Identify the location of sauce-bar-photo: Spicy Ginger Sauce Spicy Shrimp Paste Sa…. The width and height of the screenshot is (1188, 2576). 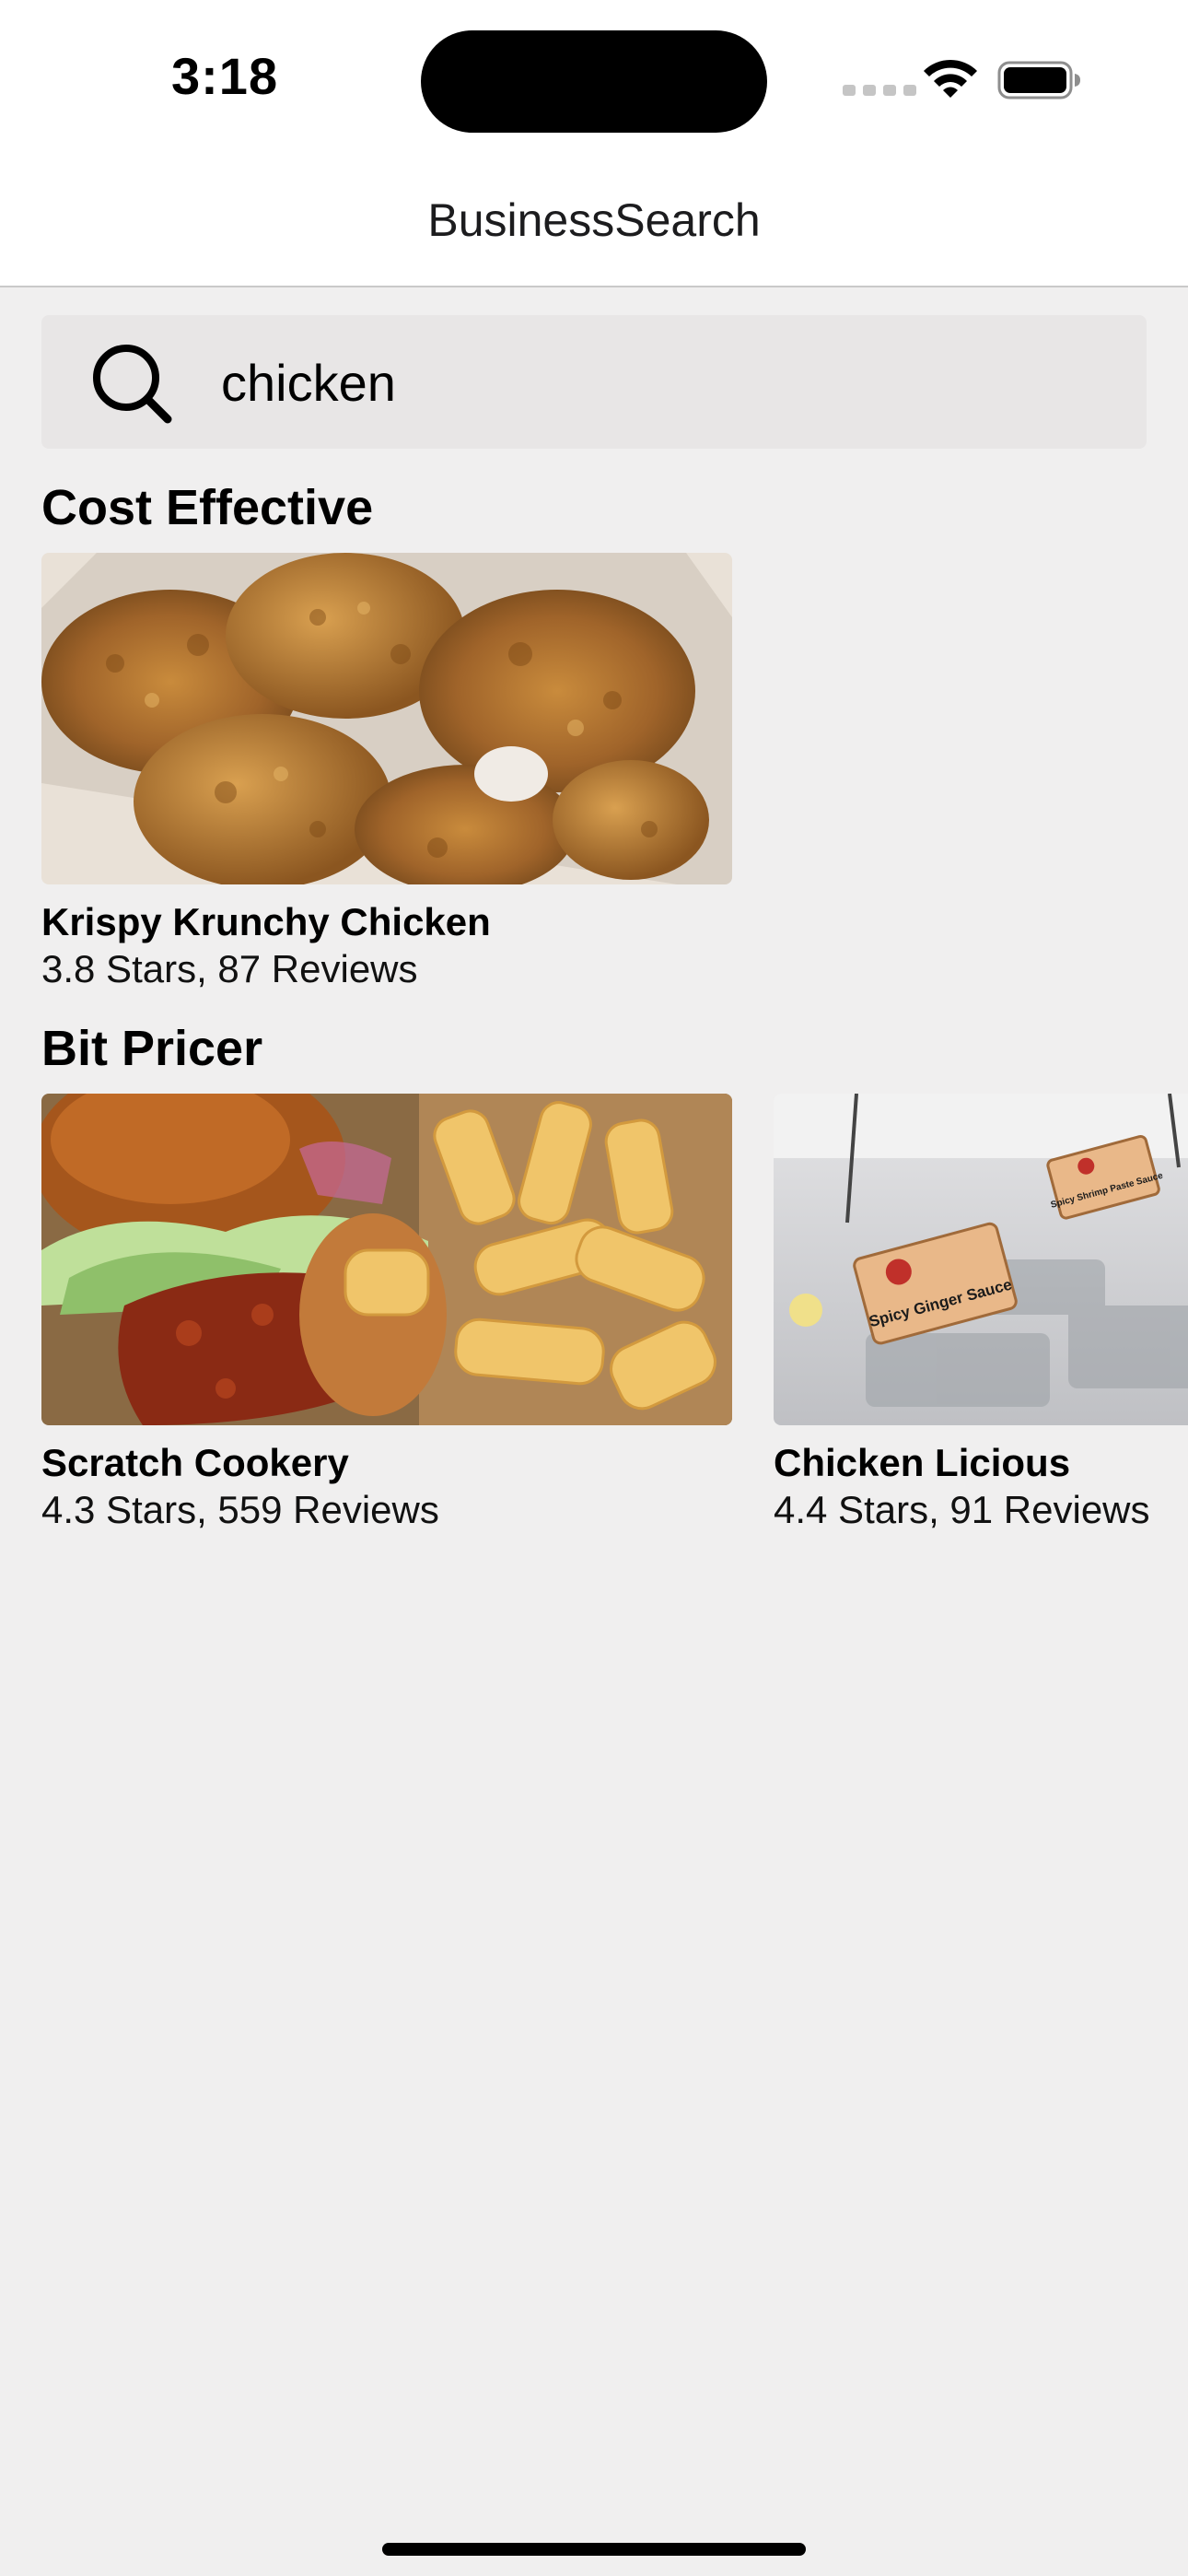
(981, 1259).